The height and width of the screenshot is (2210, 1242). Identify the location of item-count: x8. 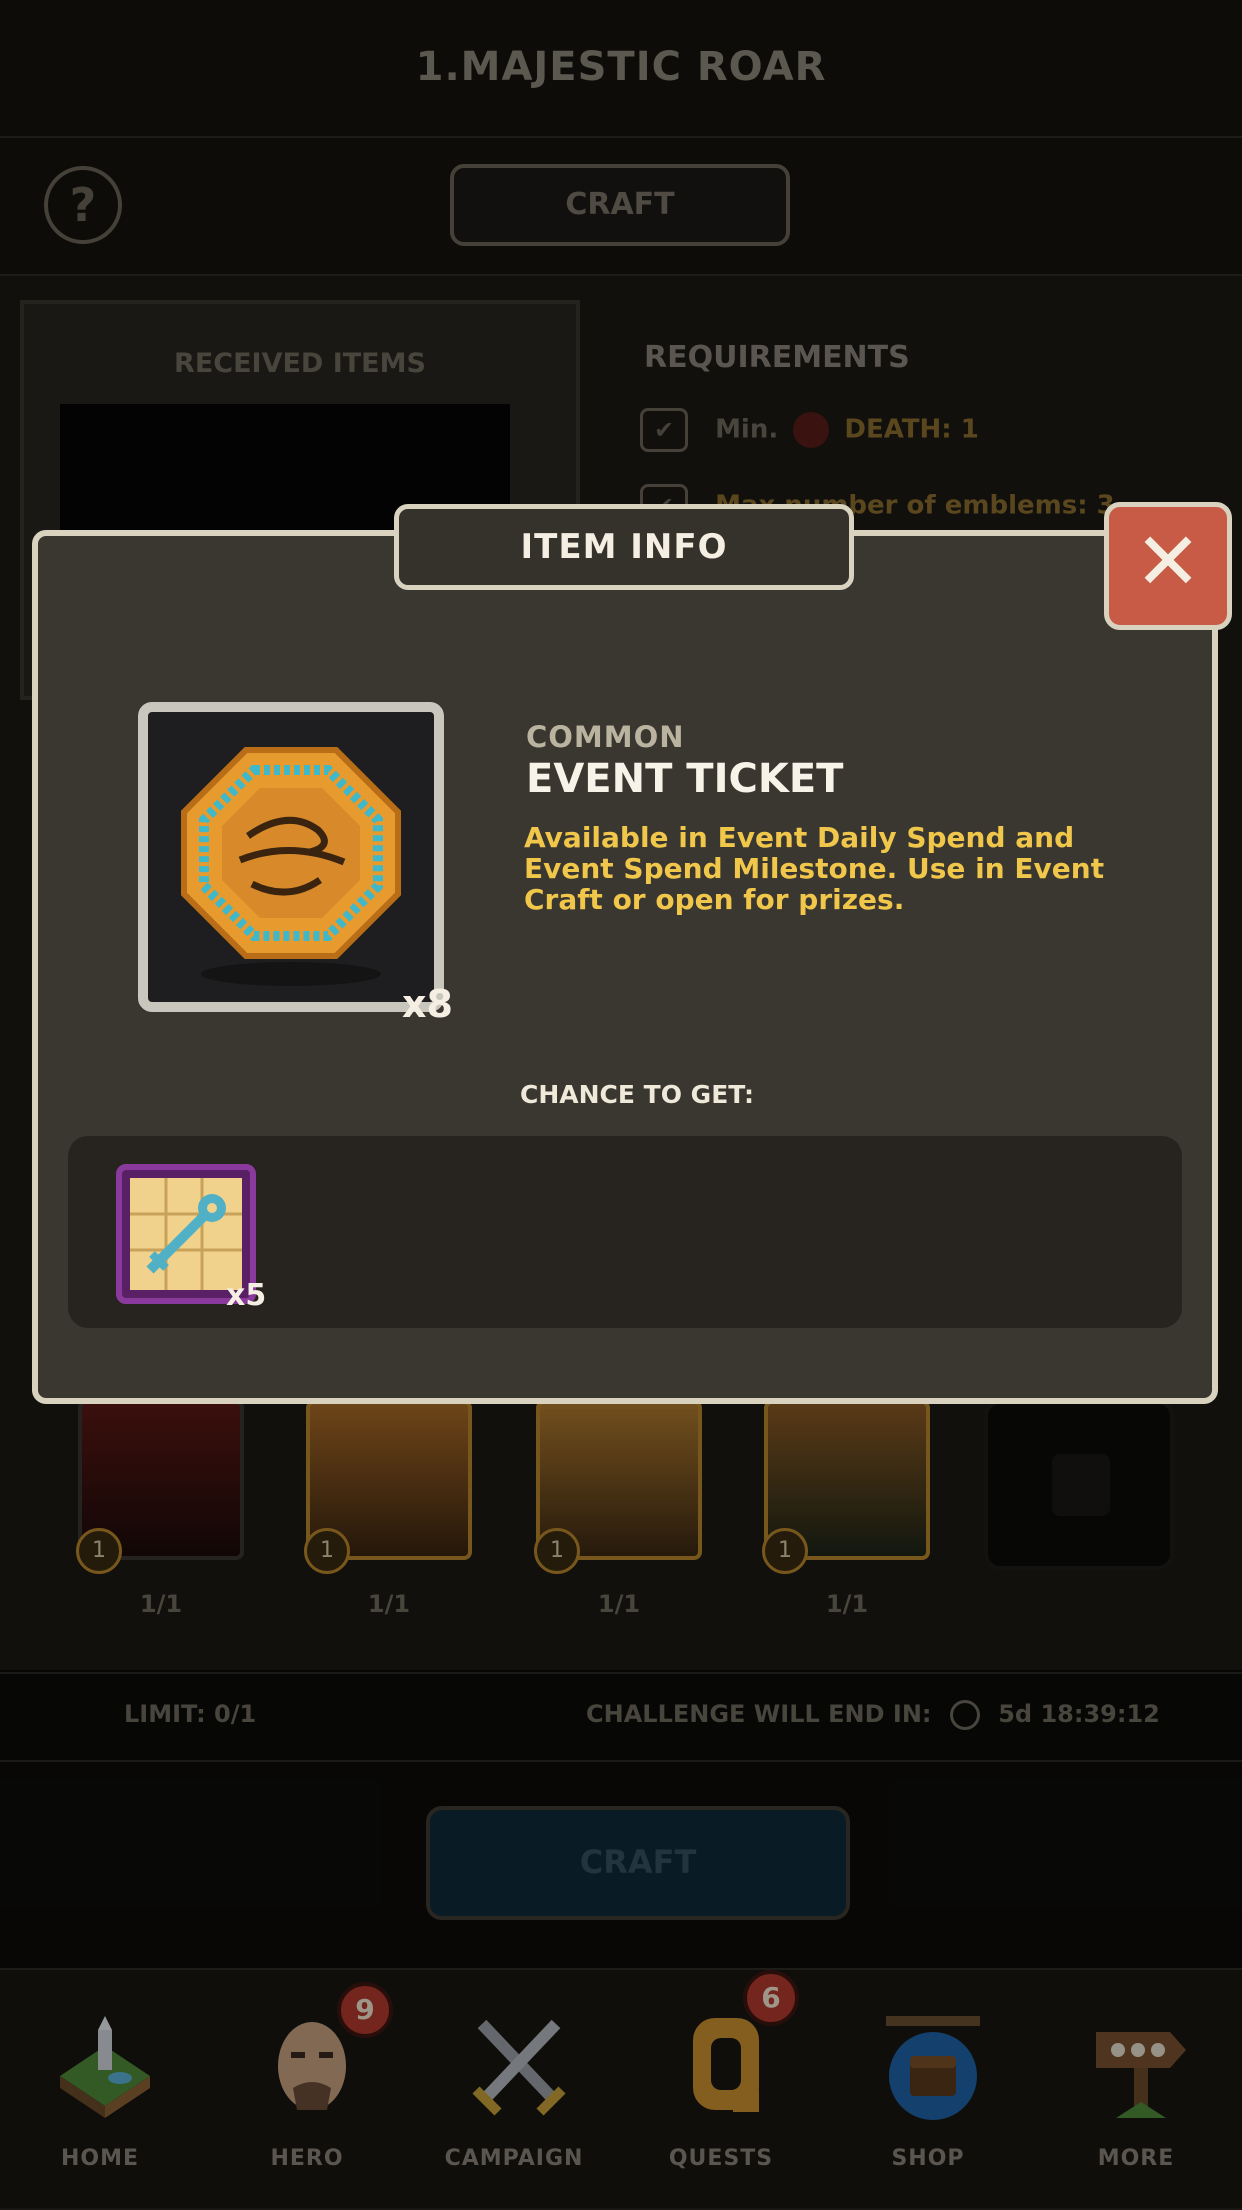
(427, 1004).